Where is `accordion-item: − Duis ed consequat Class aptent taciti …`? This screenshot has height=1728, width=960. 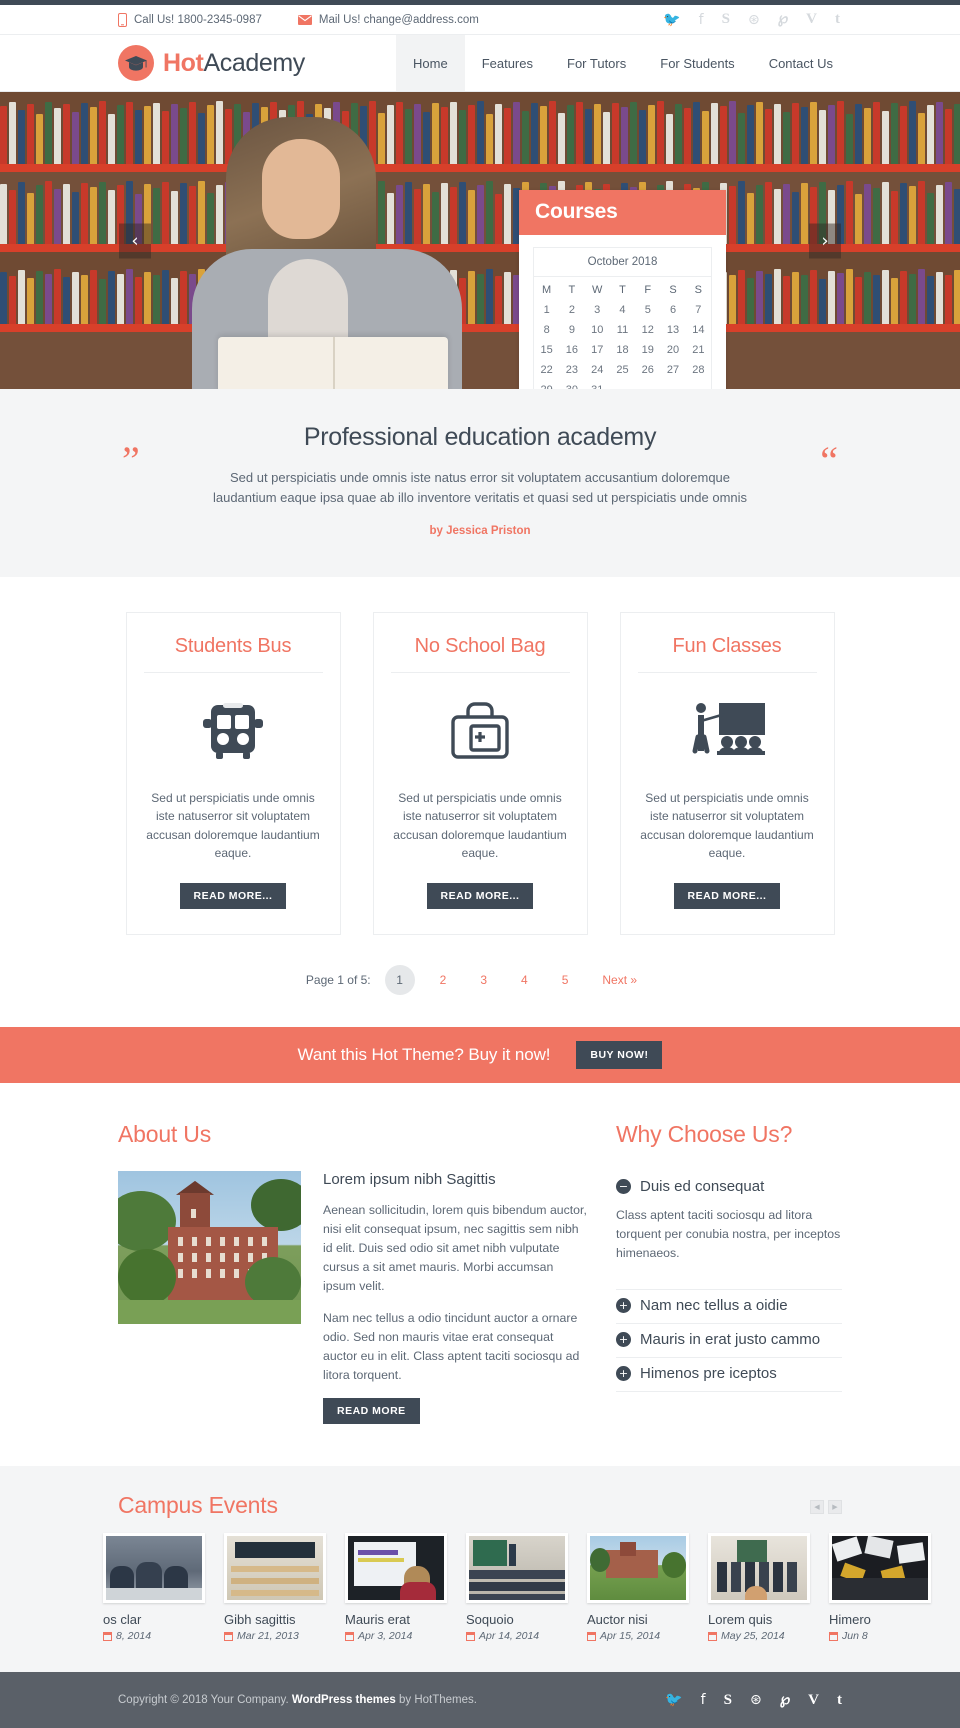
accordion-item: − Duis ed consequat Class aptent taciti … is located at coordinates (729, 1231).